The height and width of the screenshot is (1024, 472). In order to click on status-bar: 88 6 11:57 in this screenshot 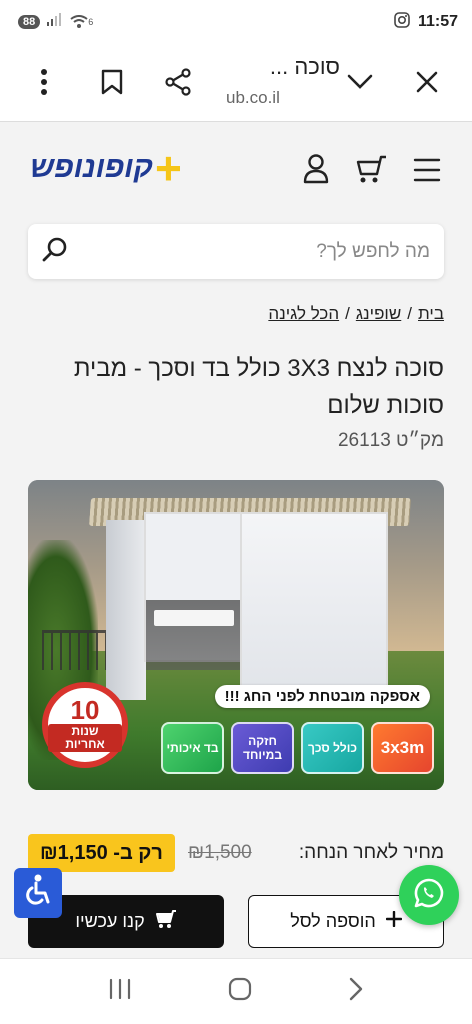, I will do `click(236, 22)`.